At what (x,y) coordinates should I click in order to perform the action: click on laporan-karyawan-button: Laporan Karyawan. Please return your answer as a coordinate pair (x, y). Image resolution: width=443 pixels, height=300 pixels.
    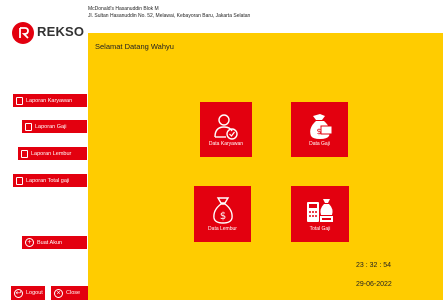
    Looking at the image, I should click on (50, 100).